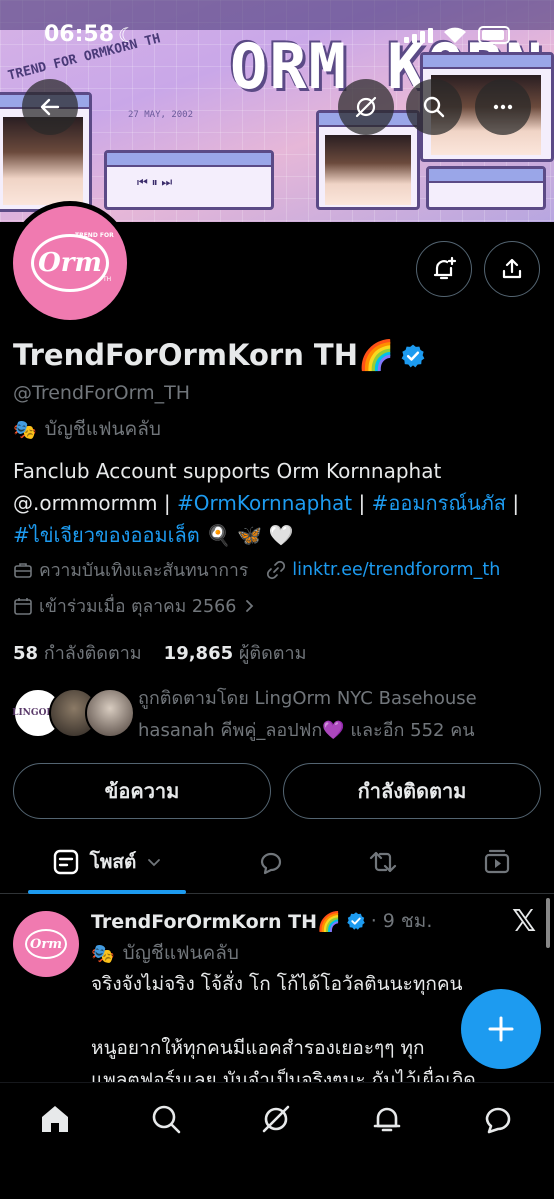 The height and width of the screenshot is (1199, 554). Describe the element at coordinates (92, 653) in the screenshot. I see `following-label: กำลังติดตาม` at that location.